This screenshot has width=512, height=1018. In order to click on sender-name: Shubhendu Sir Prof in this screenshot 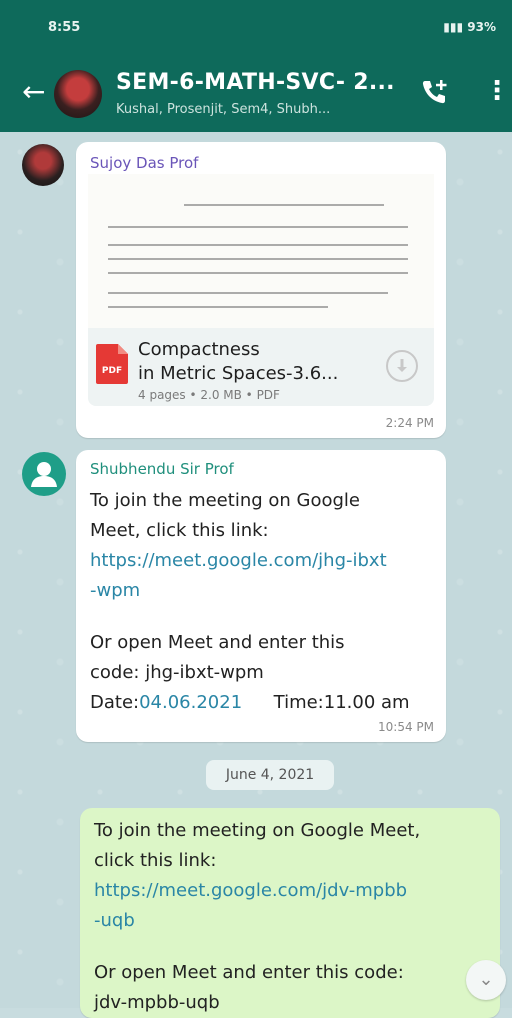, I will do `click(162, 469)`.